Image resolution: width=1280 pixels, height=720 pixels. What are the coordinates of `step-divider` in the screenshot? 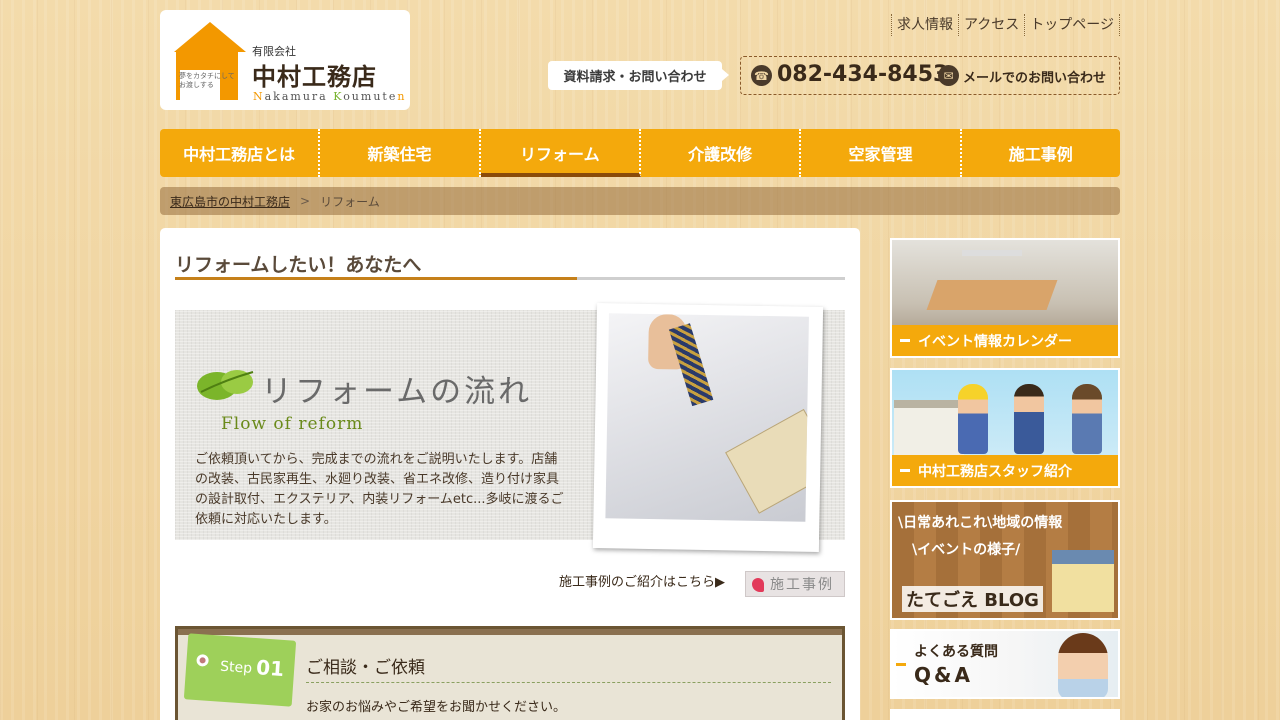 It's located at (568, 682).